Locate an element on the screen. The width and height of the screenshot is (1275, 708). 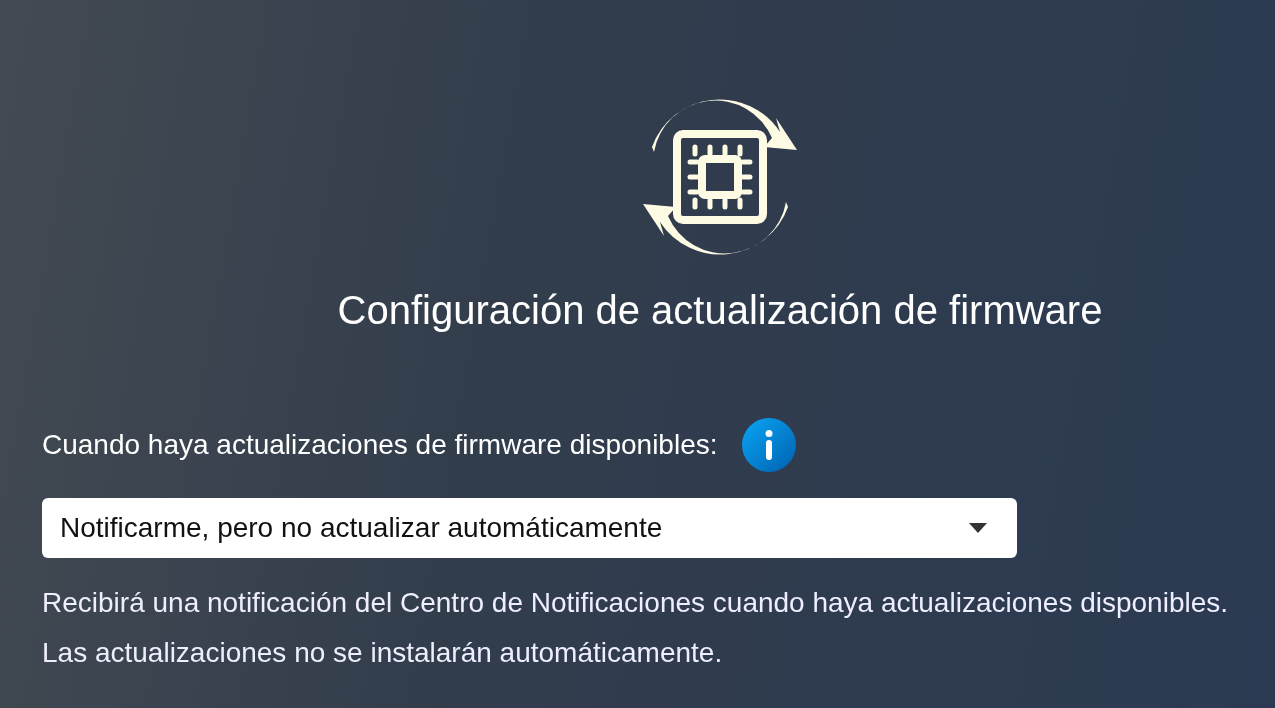
setting-description: Recibirá una notificación del Centro de Notificaciones cuando haya actualizaciones disponibles. Las actualizaciones no se instalarán automáticamente. is located at coordinates (636, 628).